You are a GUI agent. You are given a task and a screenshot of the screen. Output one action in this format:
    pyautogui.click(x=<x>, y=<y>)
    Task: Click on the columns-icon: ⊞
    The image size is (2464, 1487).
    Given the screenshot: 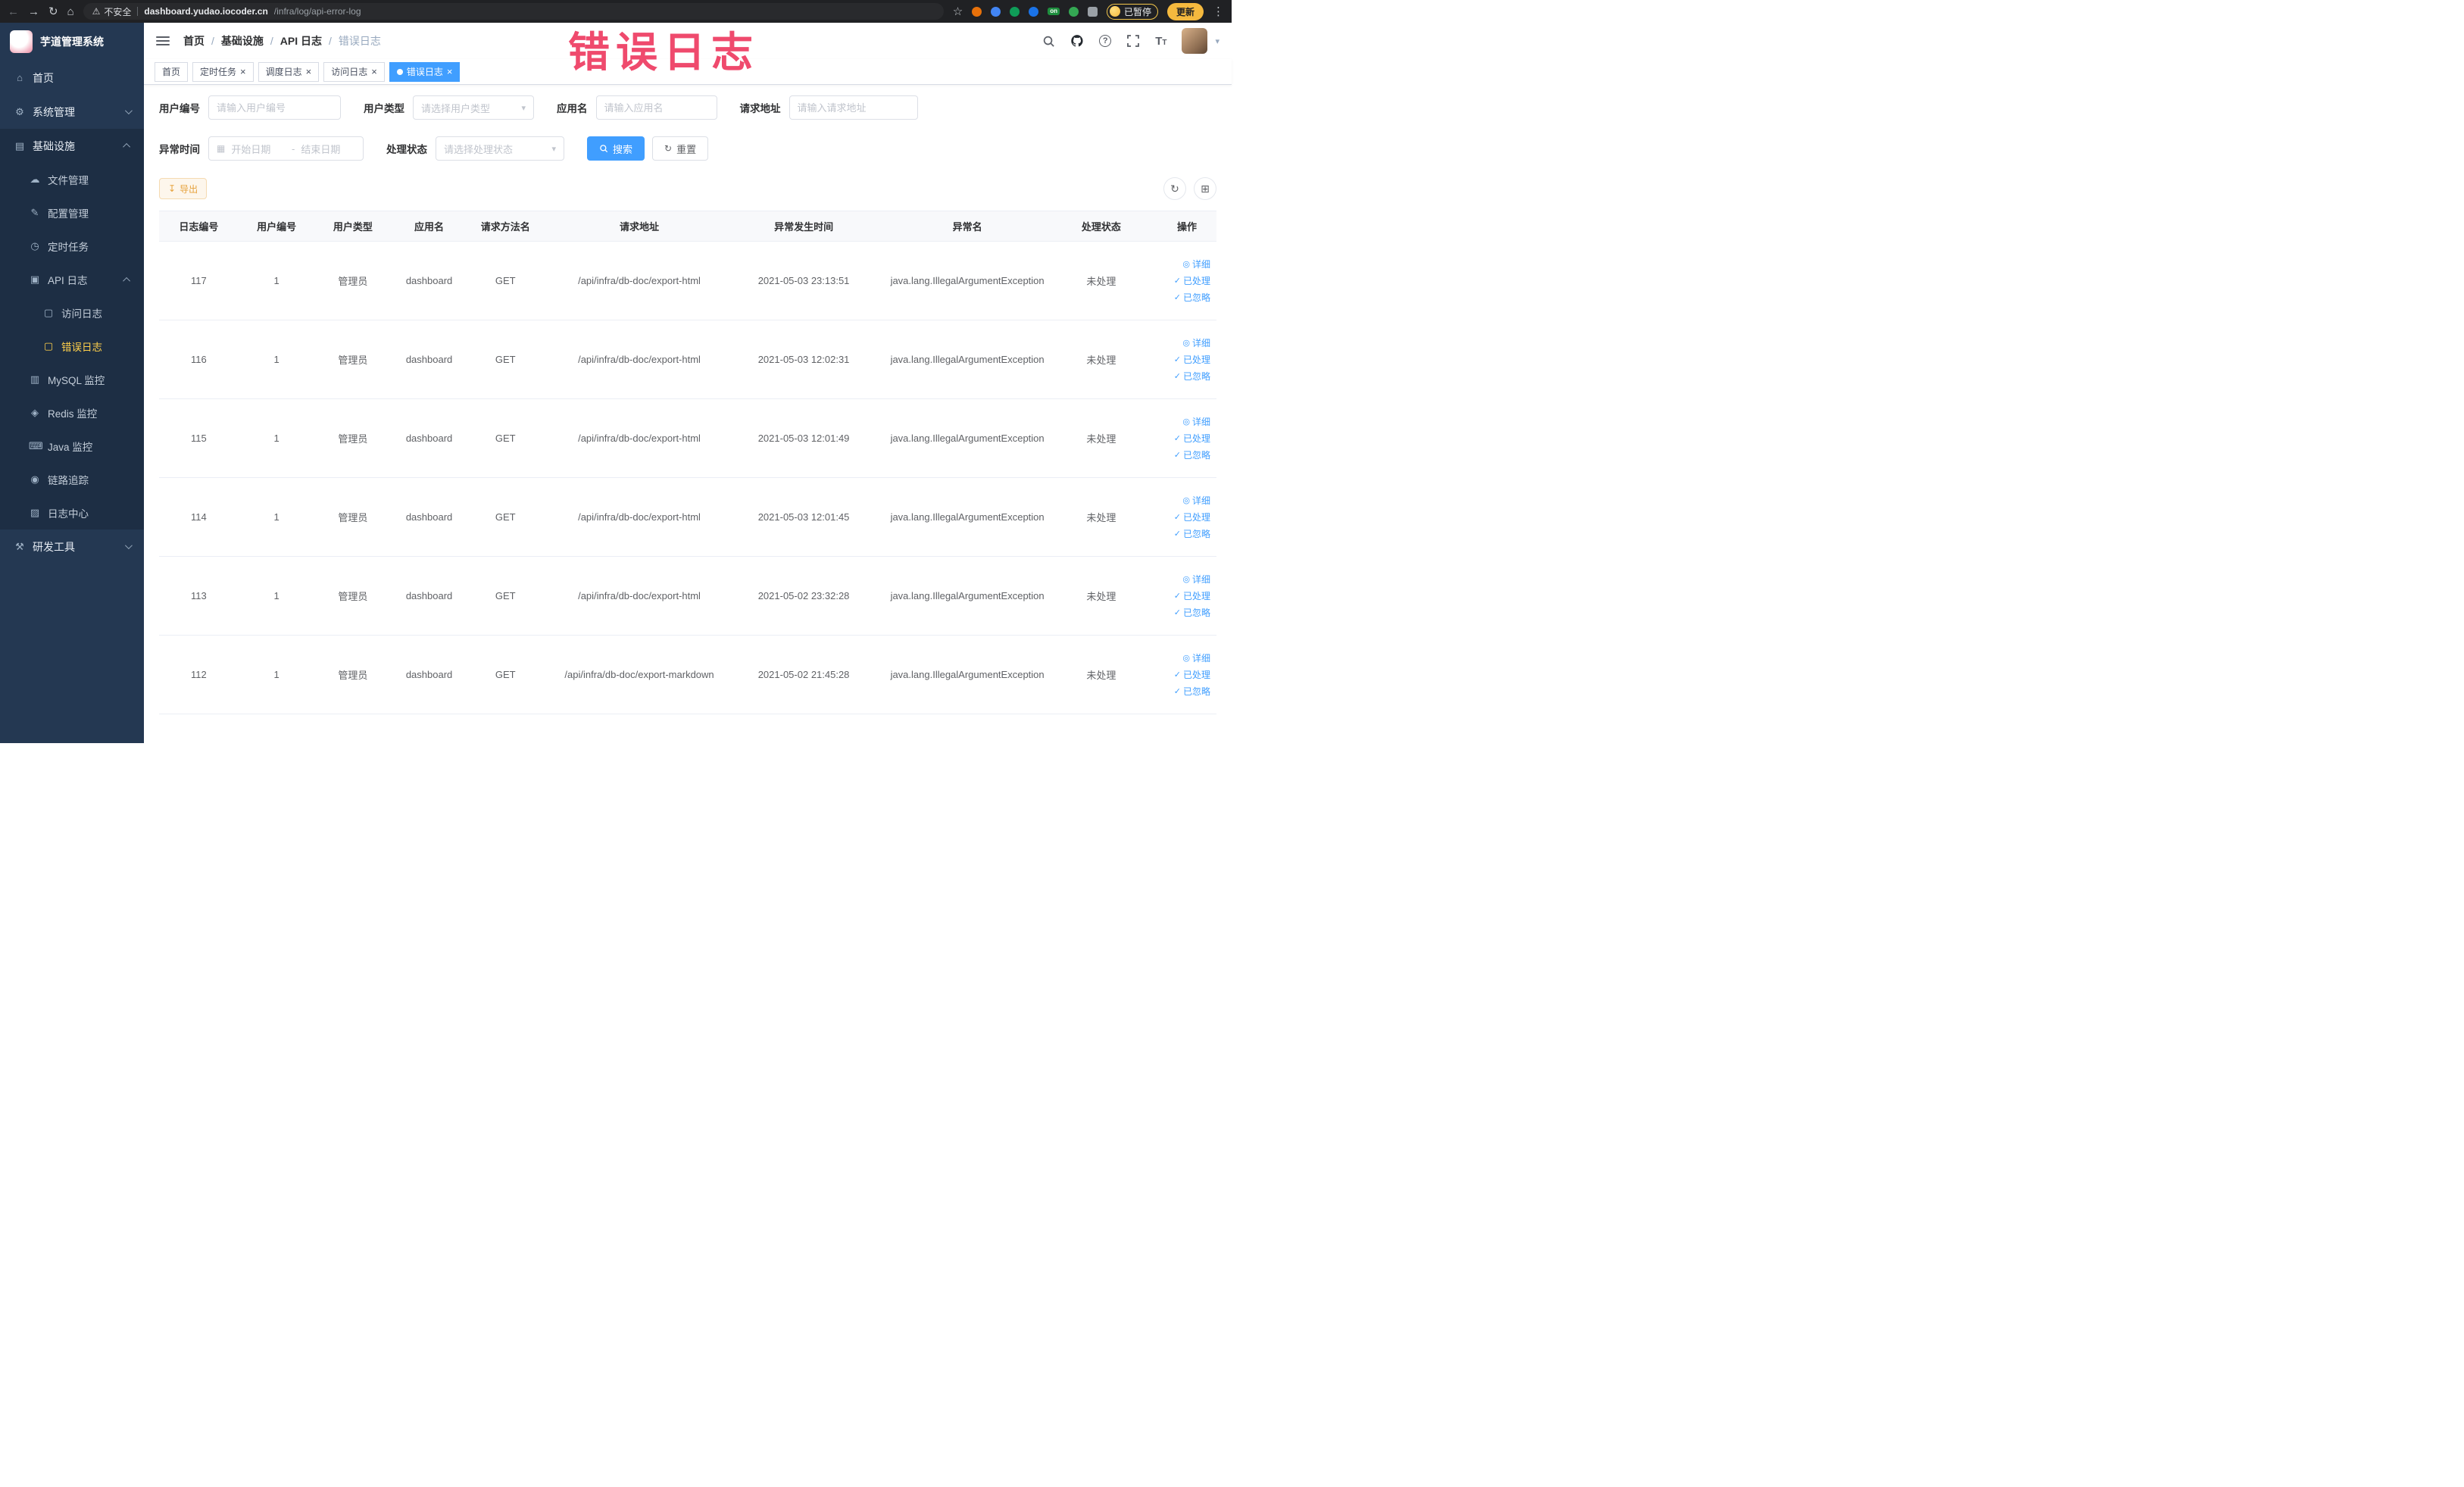 What is the action you would take?
    pyautogui.click(x=1205, y=188)
    